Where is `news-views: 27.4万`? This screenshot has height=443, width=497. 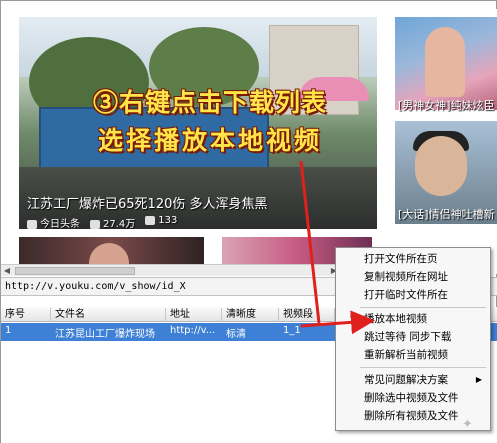
news-views: 27.4万 is located at coordinates (119, 224).